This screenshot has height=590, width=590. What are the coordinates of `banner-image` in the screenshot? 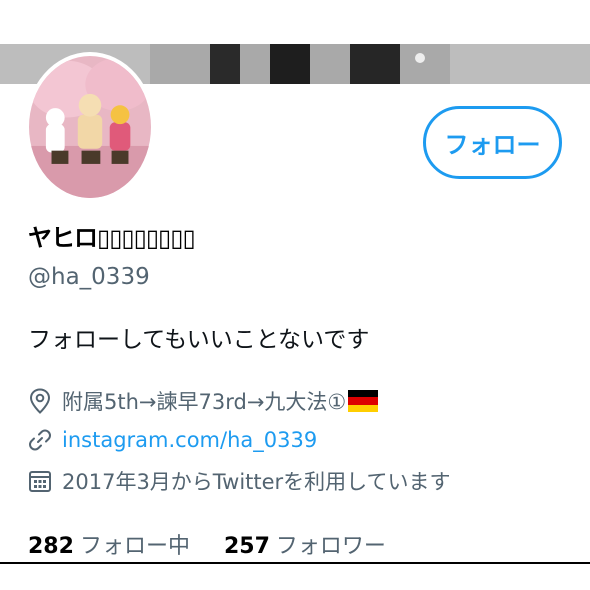 It's located at (300, 64).